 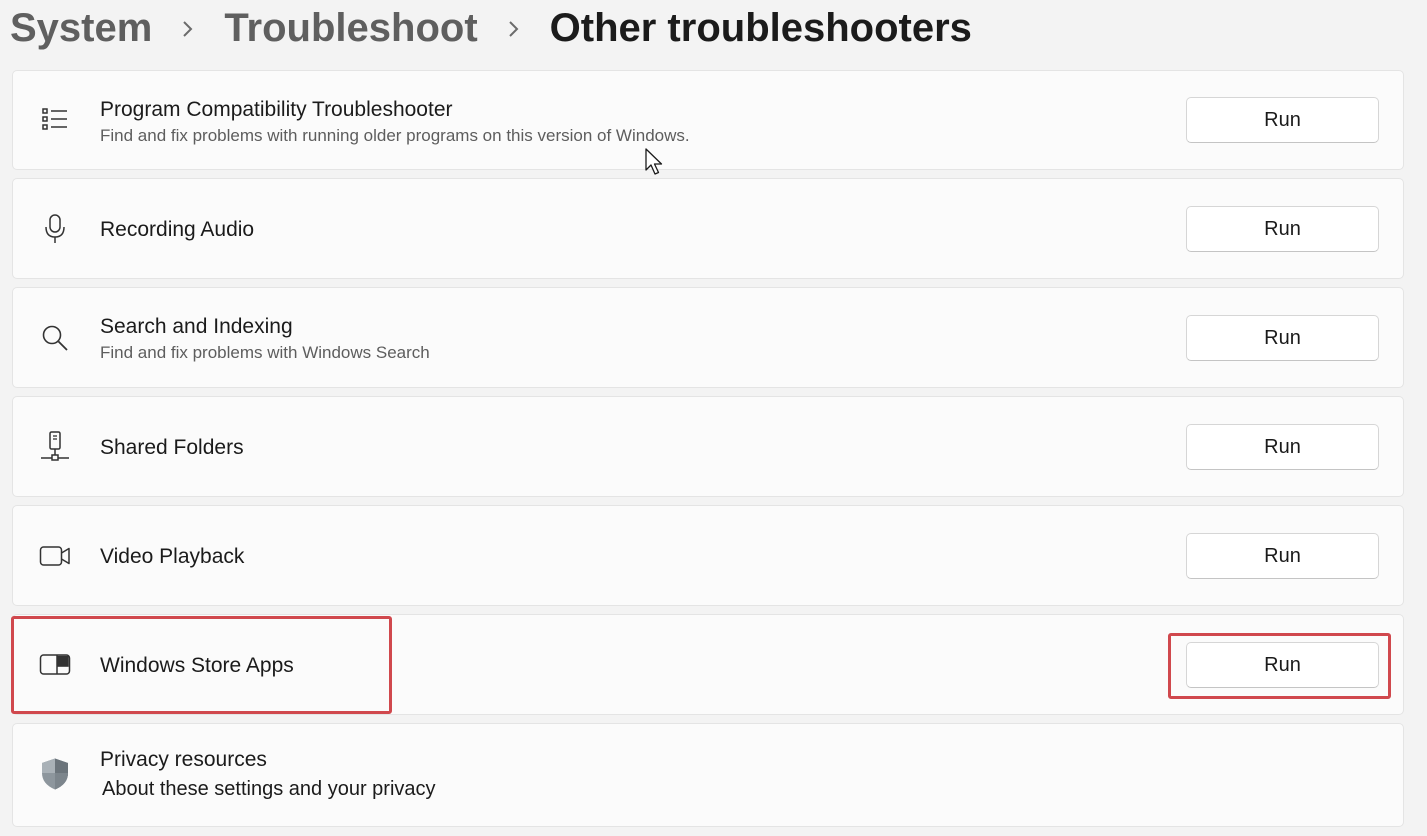 What do you see at coordinates (708, 664) in the screenshot?
I see `troubleshooter-windows-store-apps: Windows Store Apps Run` at bounding box center [708, 664].